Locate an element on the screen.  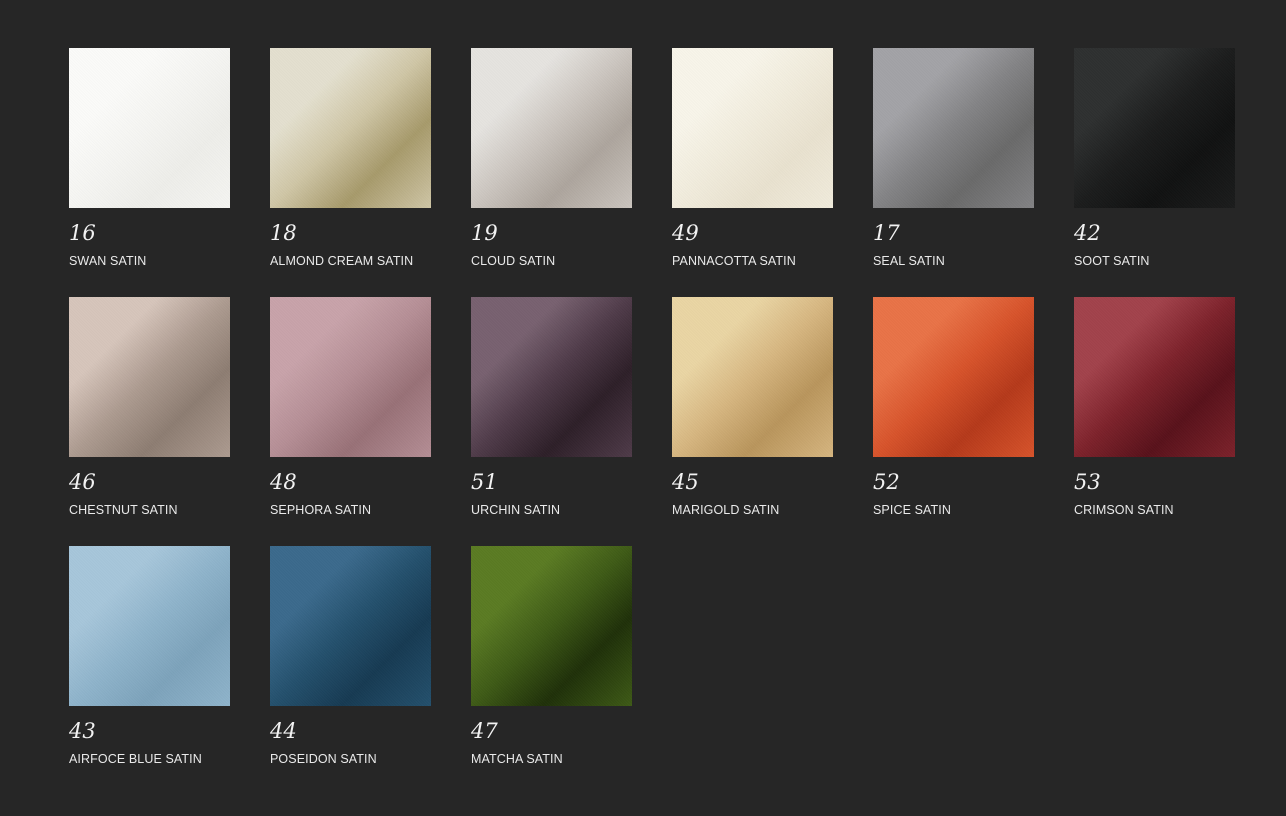
swatch-card: 51 URCHIN SATIN is located at coordinates (551, 421).